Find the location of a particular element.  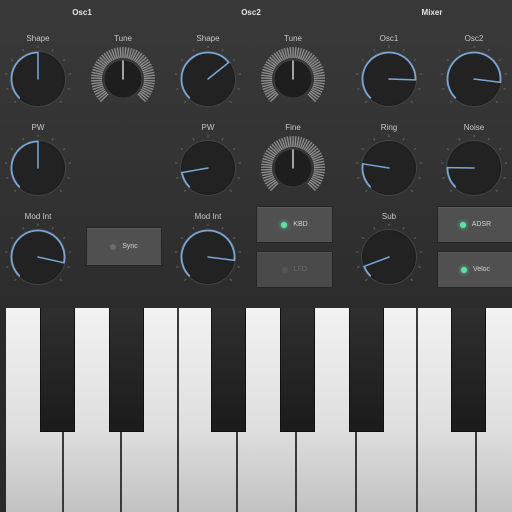

osc1-mod-int-knob is located at coordinates (38, 257).